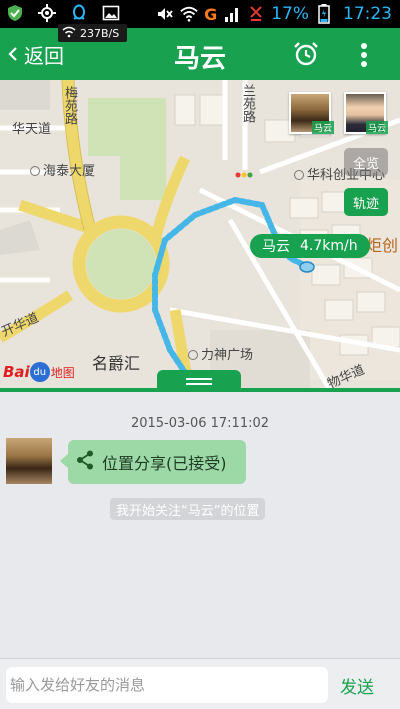 The image size is (400, 709). I want to click on speed-bubble: 马云 4.7km/h, so click(310, 246).